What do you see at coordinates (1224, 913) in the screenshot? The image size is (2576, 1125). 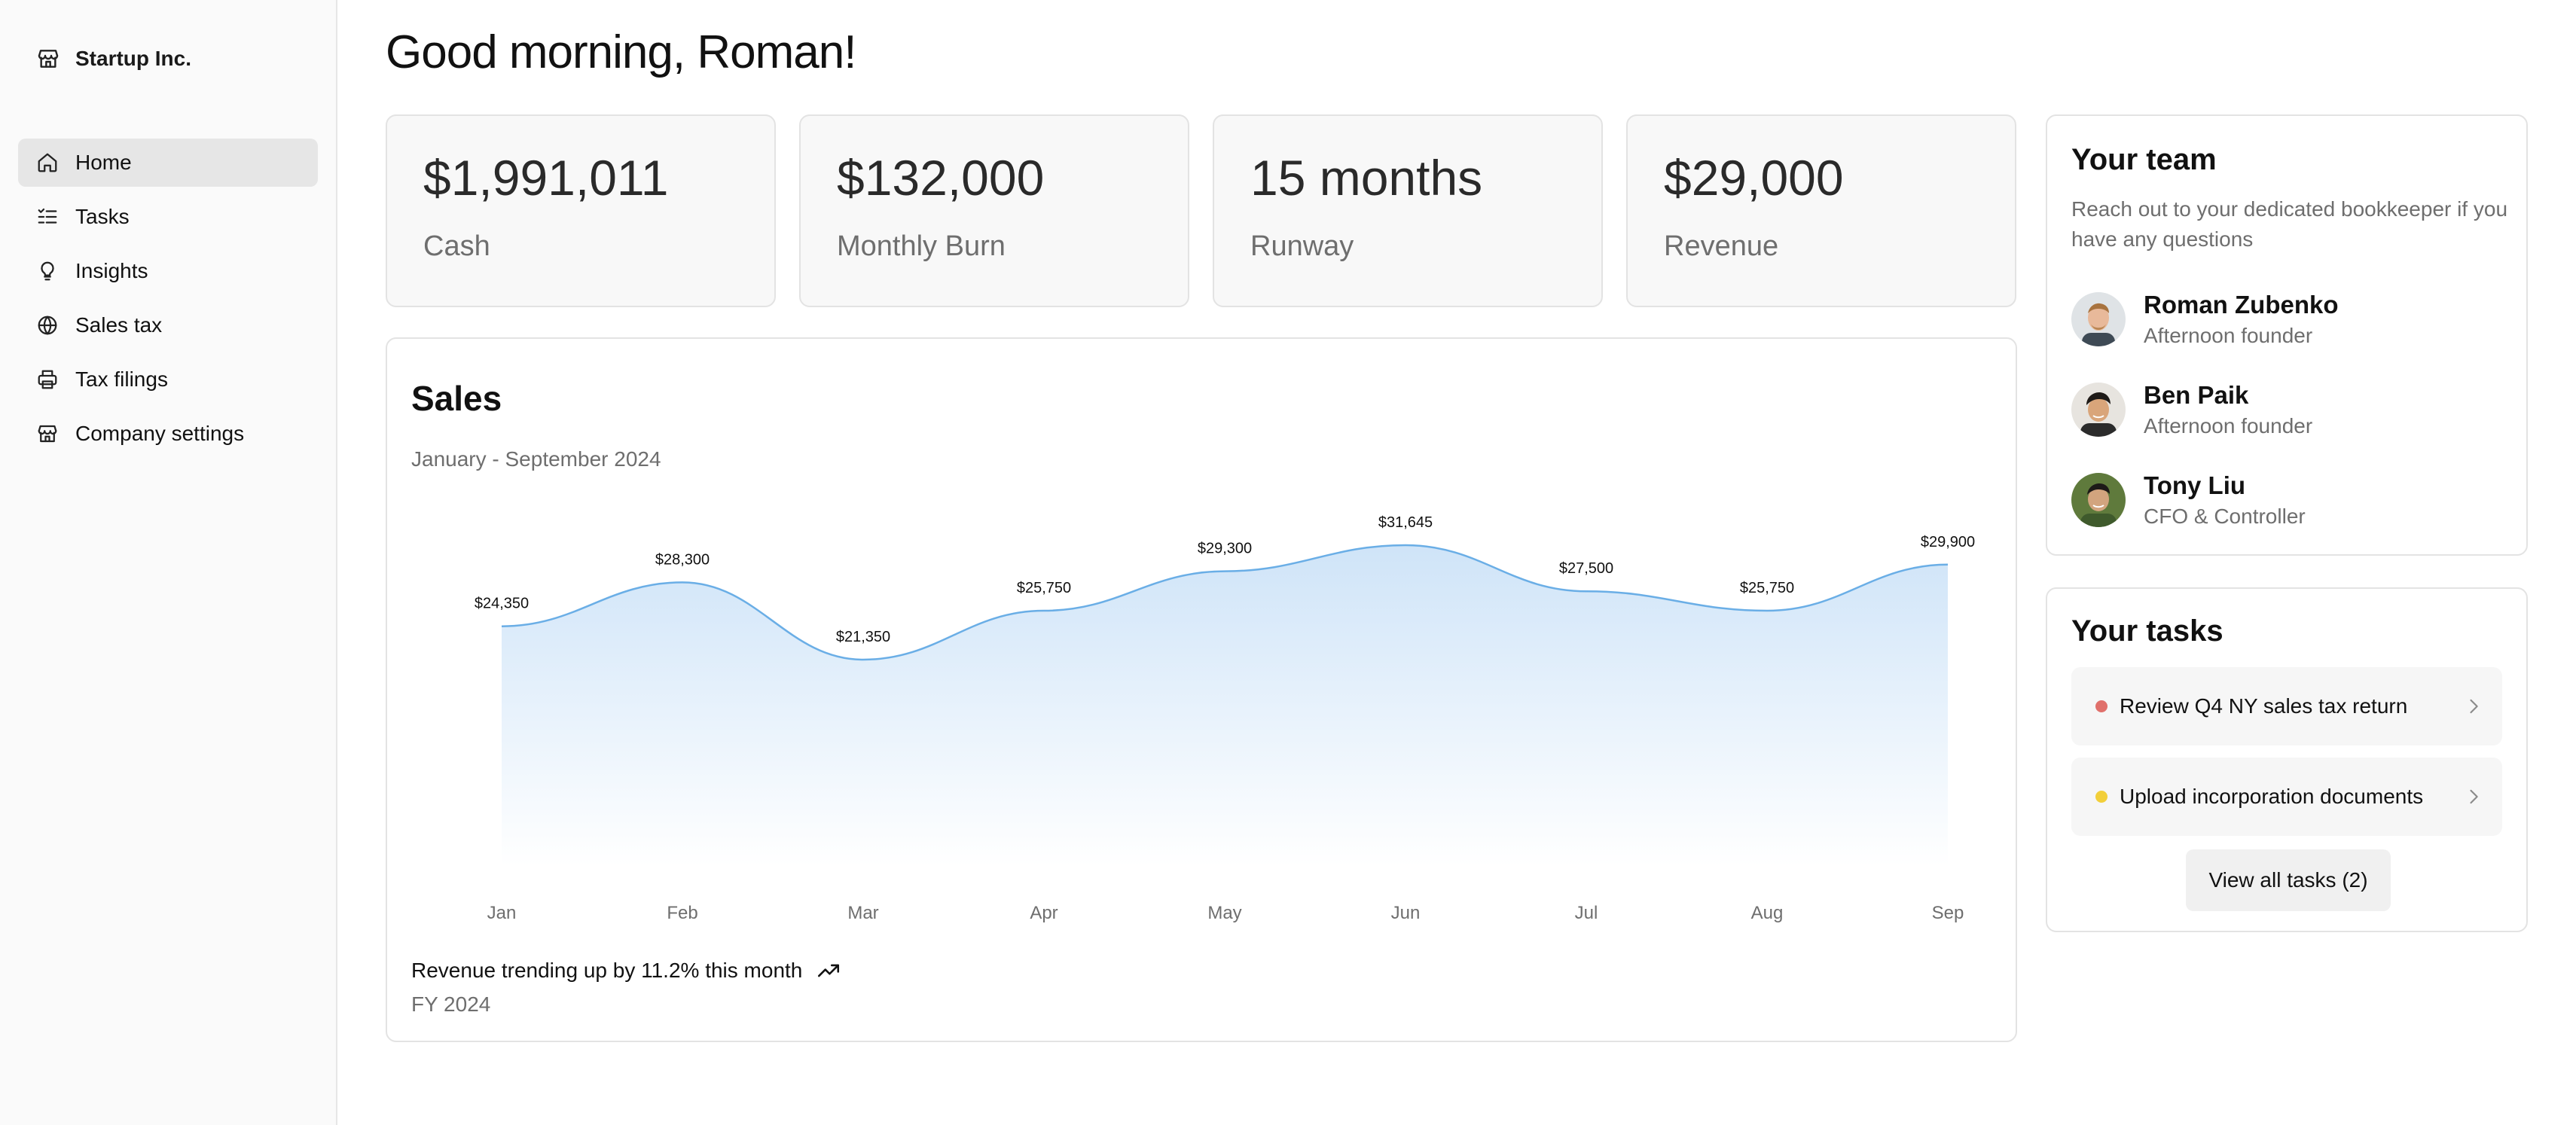 I see `x-tick-label: May` at bounding box center [1224, 913].